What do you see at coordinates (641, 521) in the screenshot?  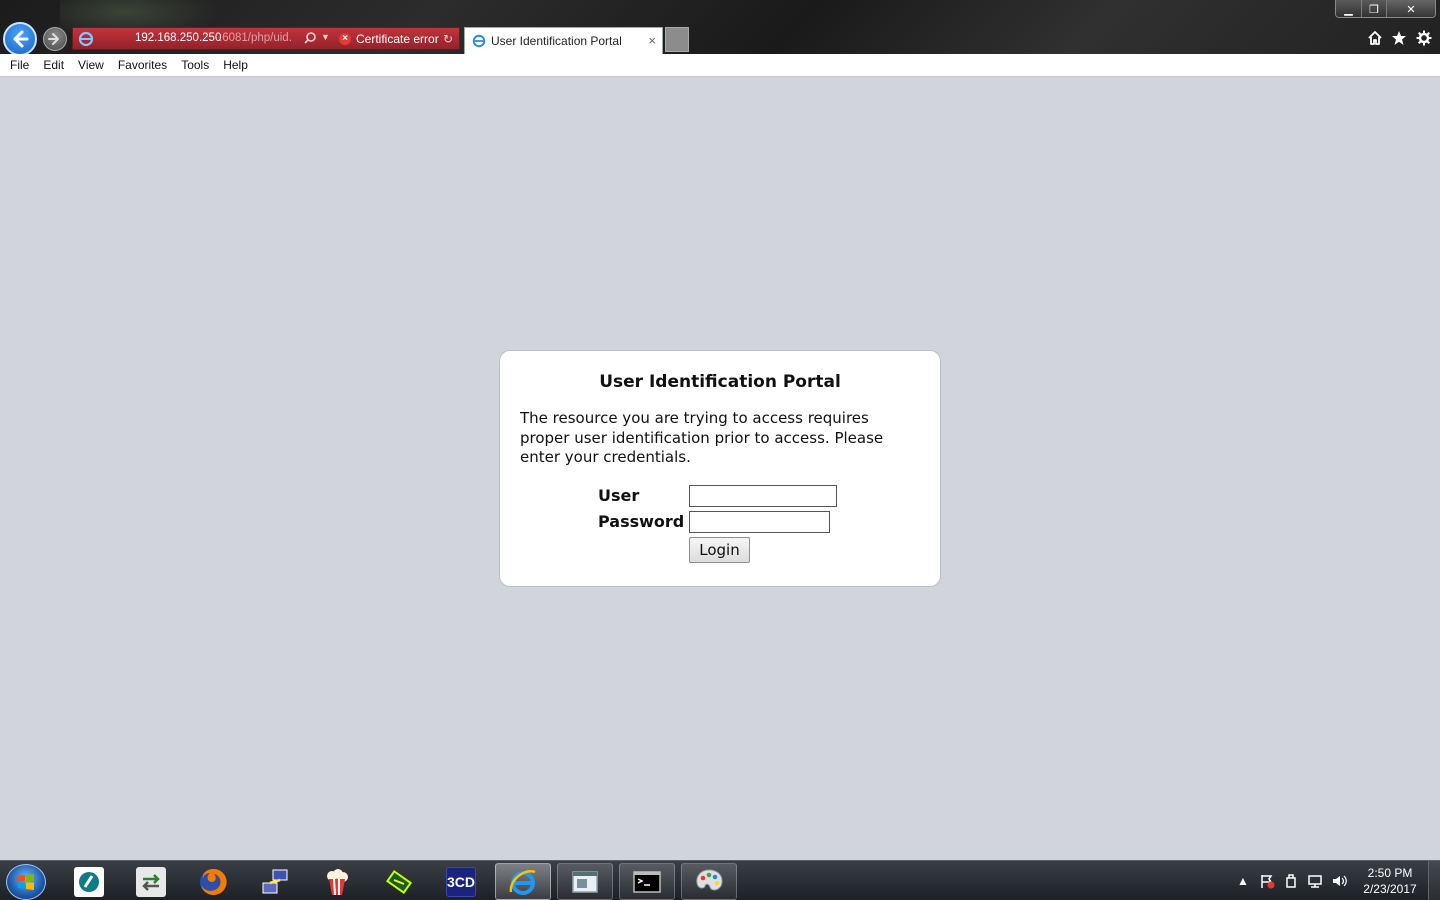 I see `password-label: Password` at bounding box center [641, 521].